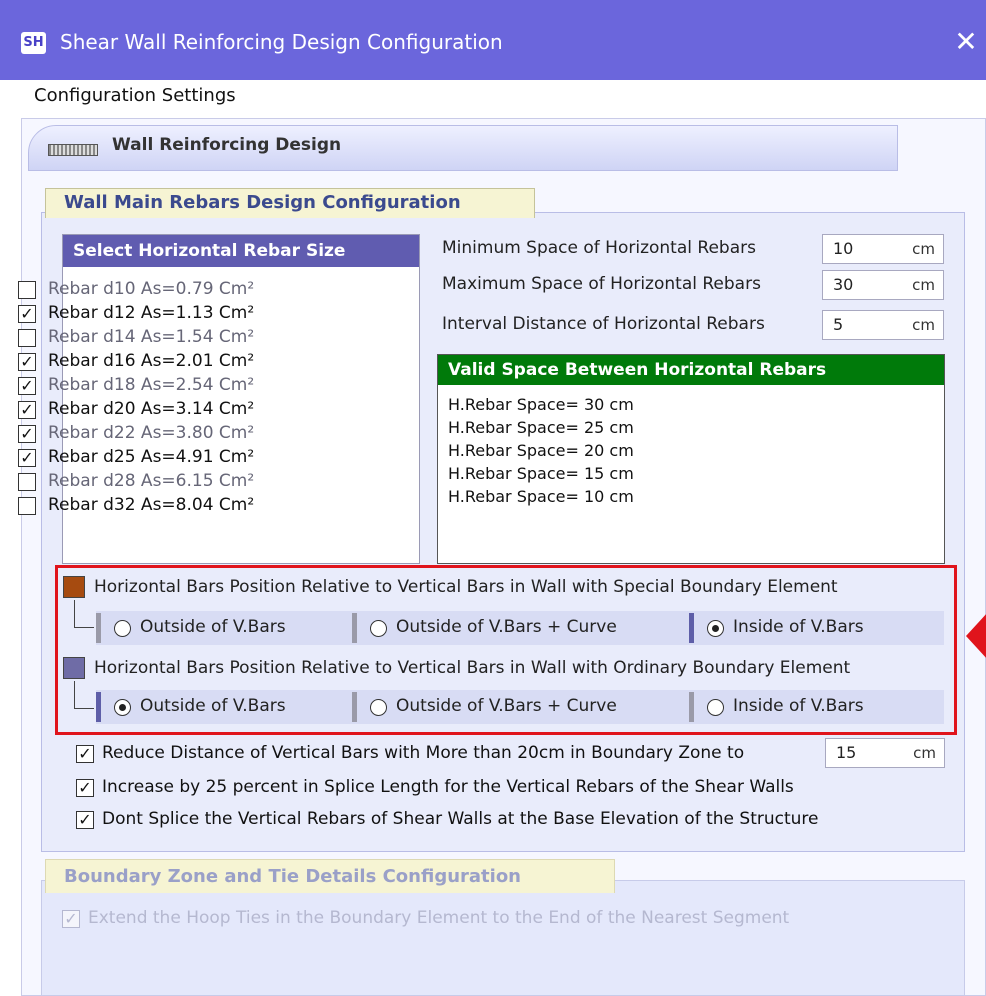 Image resolution: width=986 pixels, height=996 pixels. I want to click on valid-space-item: H.Rebar Space= 20 cm, so click(541, 450).